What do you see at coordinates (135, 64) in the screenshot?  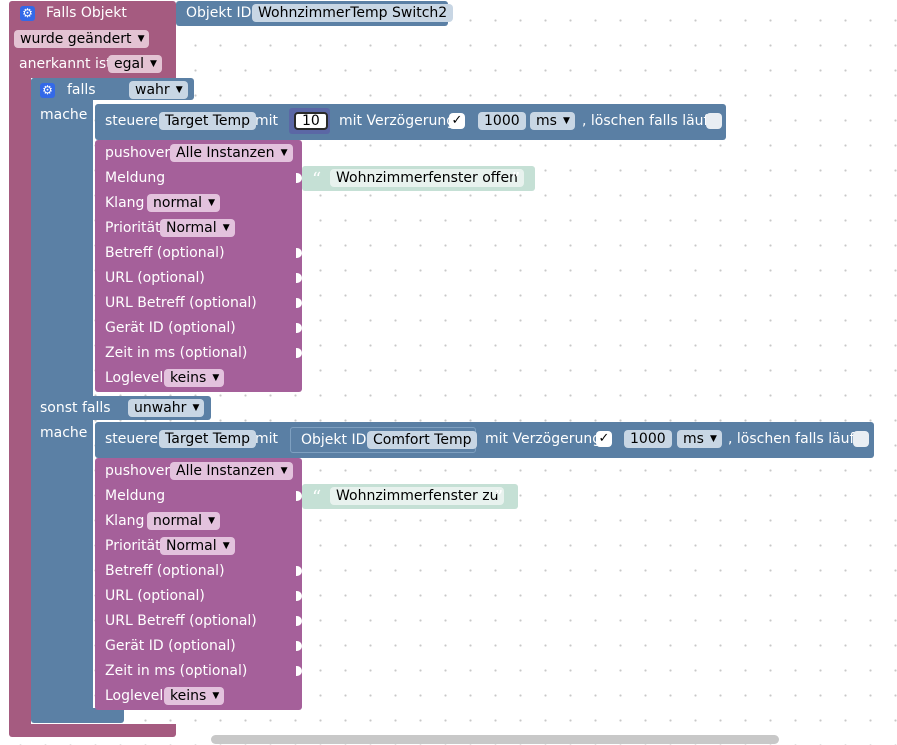 I see `ack-dropdown: egal ▼` at bounding box center [135, 64].